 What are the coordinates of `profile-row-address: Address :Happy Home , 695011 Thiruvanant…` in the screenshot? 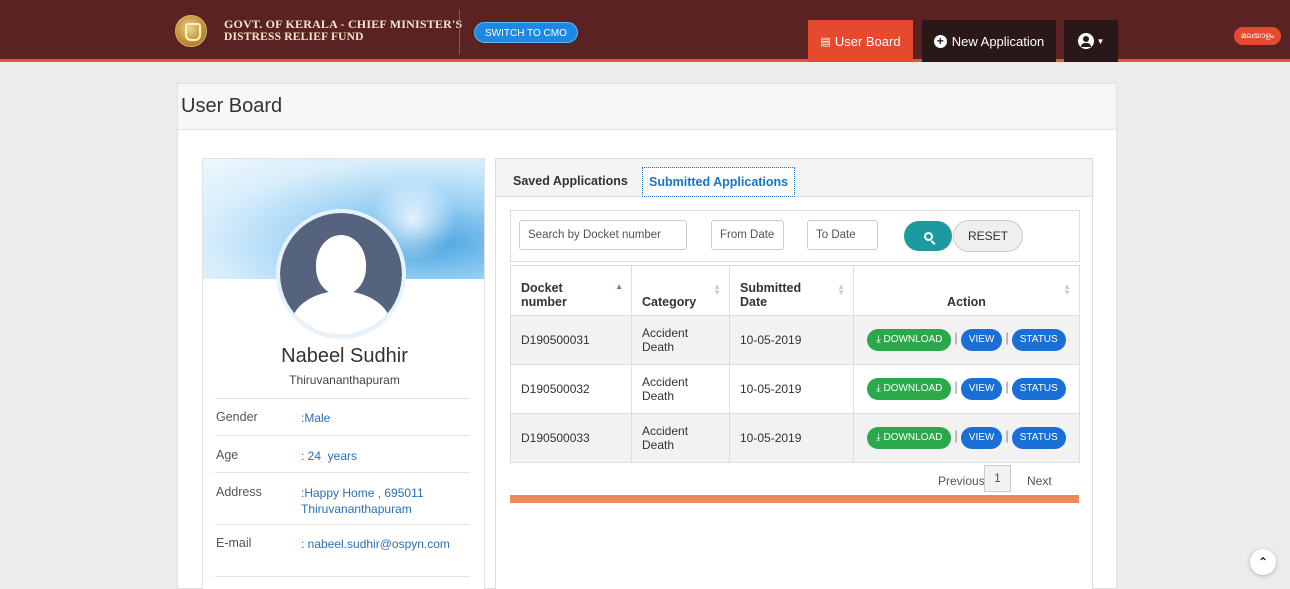 It's located at (342, 498).